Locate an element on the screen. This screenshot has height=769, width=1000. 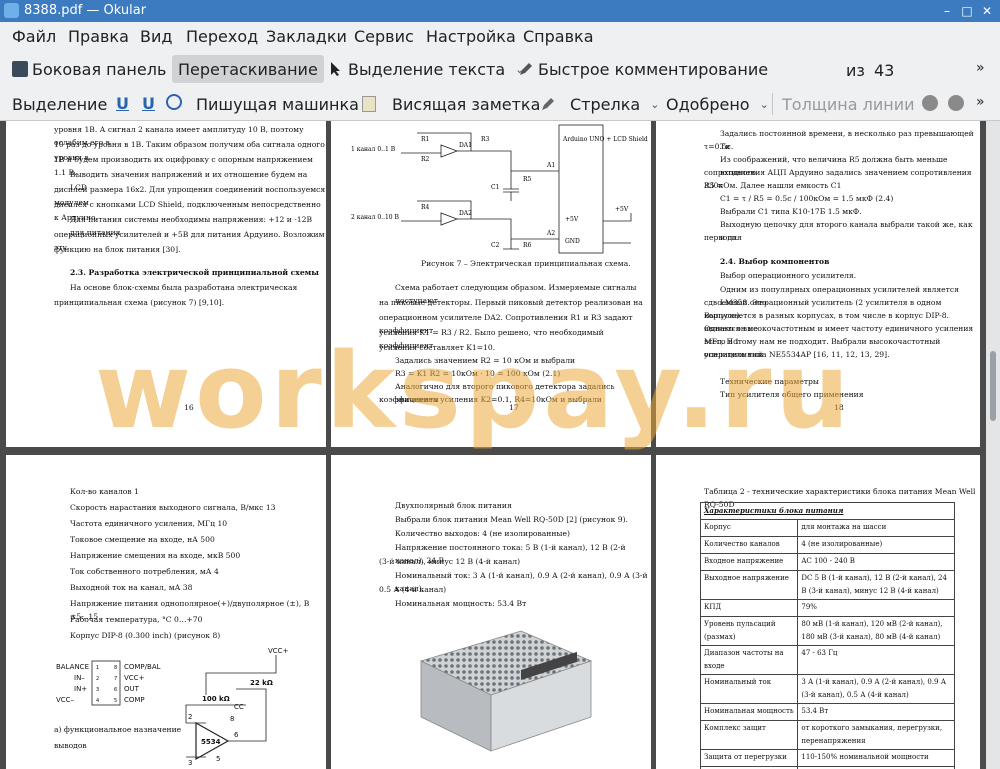
circuit-label: R5 is located at coordinates (527, 179).